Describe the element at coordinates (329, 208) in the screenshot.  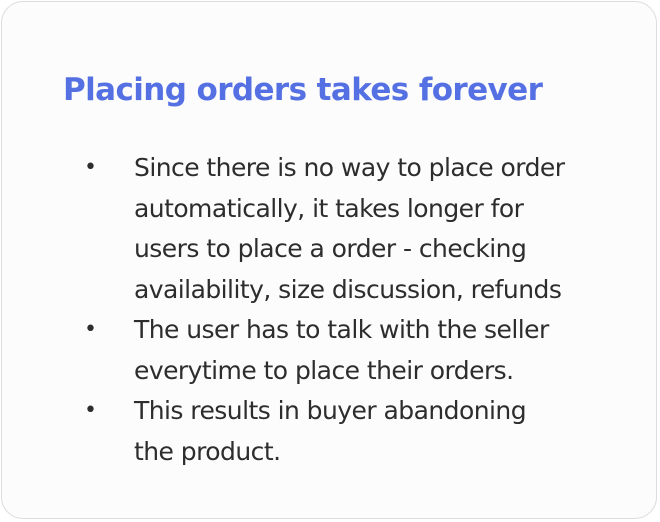
I see `bullet-text-line: automatically, it takes longer for` at that location.